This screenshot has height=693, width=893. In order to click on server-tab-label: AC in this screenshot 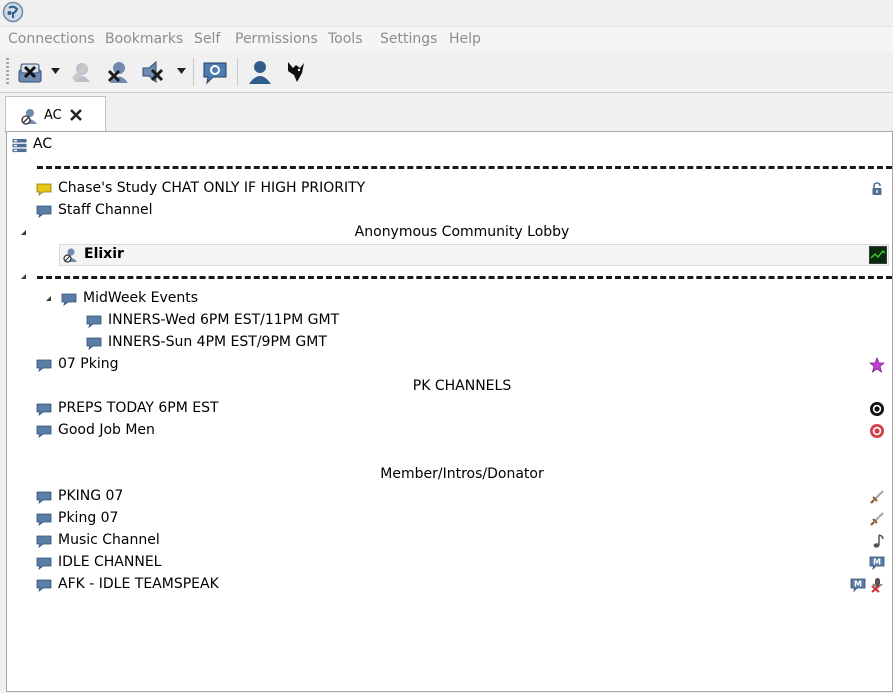, I will do `click(53, 115)`.